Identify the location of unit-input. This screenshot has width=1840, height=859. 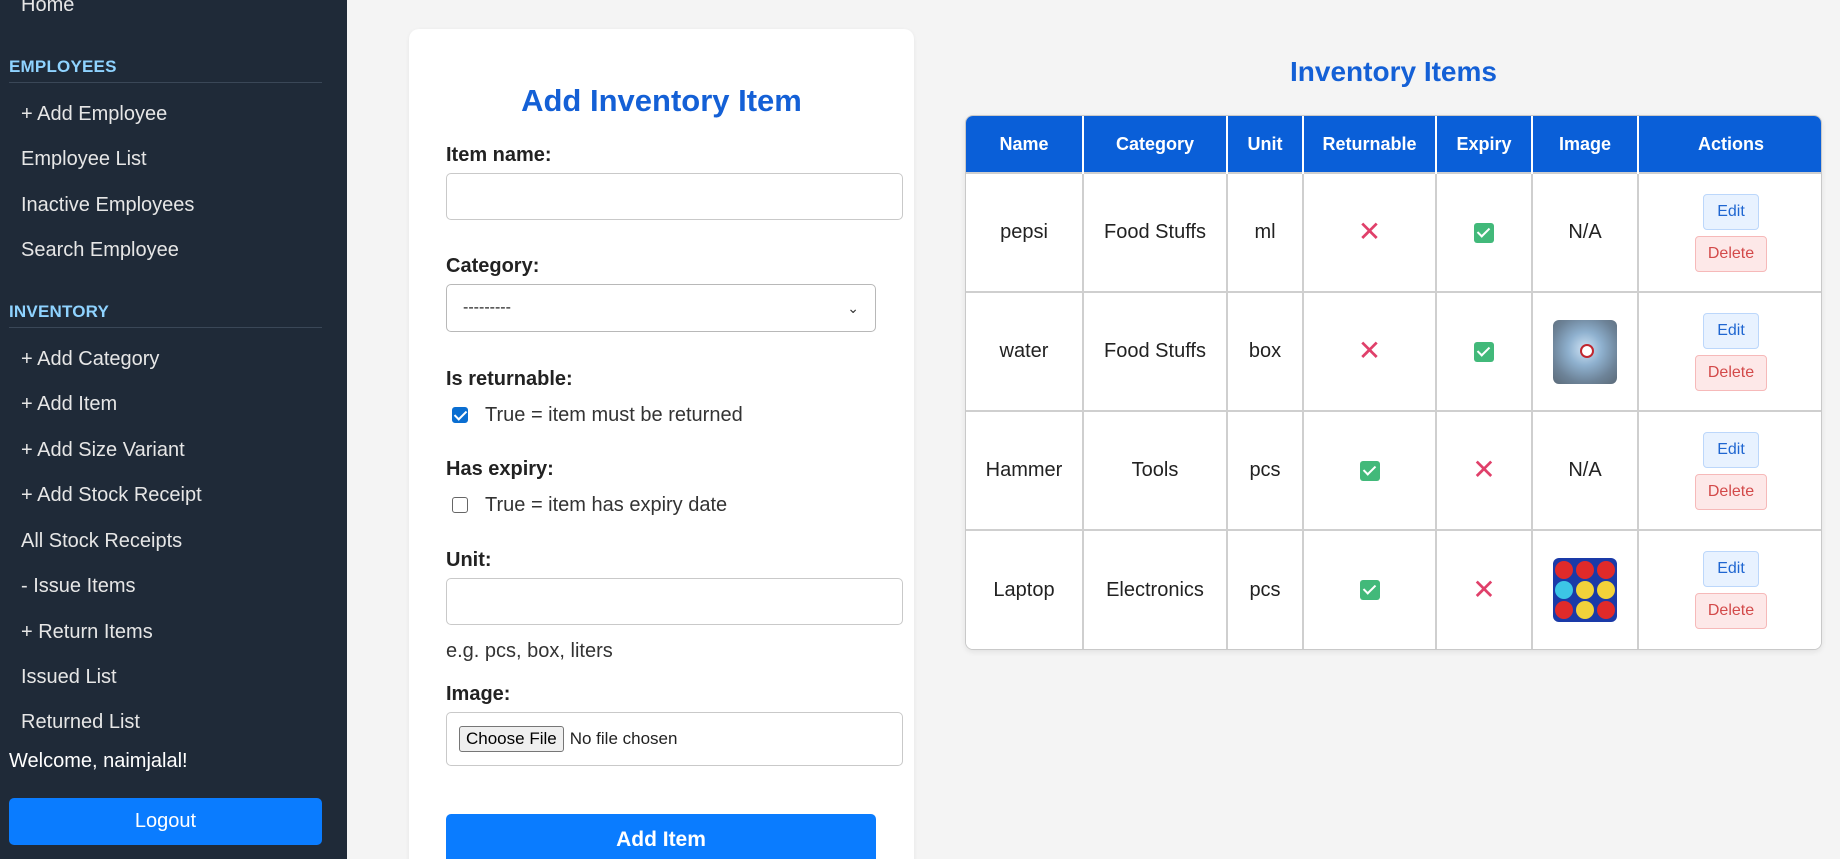
(674, 601).